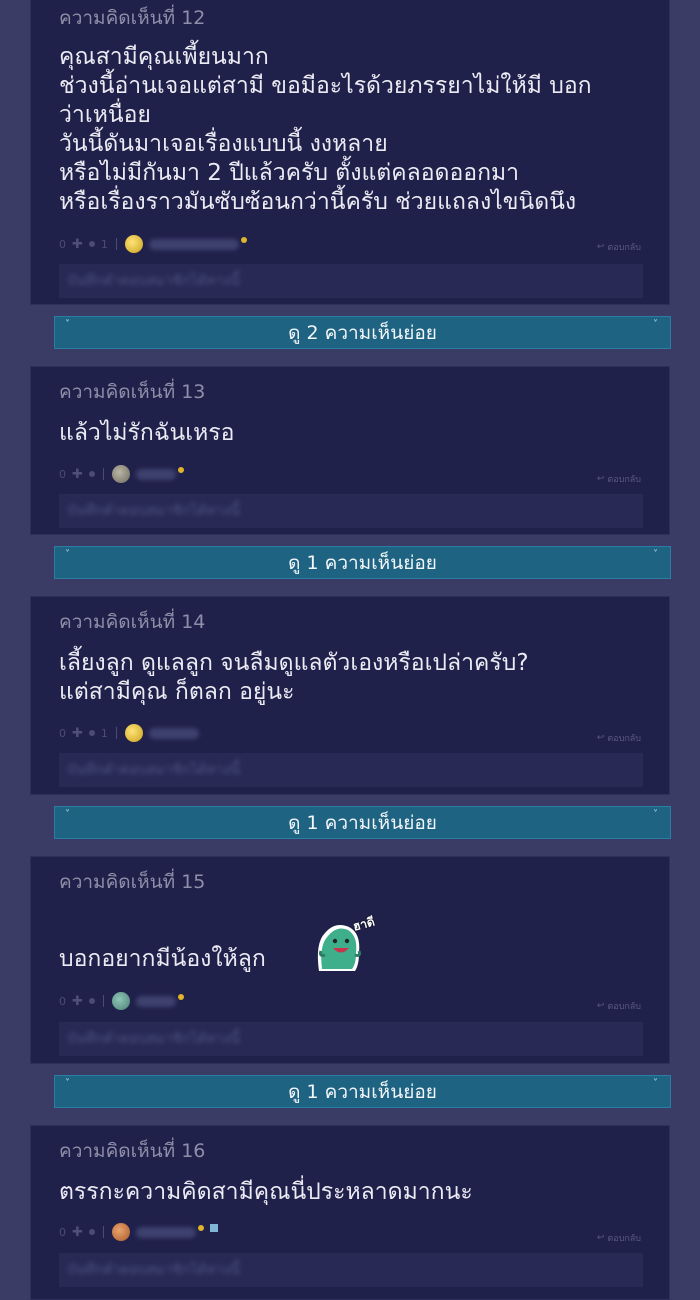 The height and width of the screenshot is (1300, 700). Describe the element at coordinates (132, 392) in the screenshot. I see `comment-number: ความคิดเห็นที่ 13` at that location.